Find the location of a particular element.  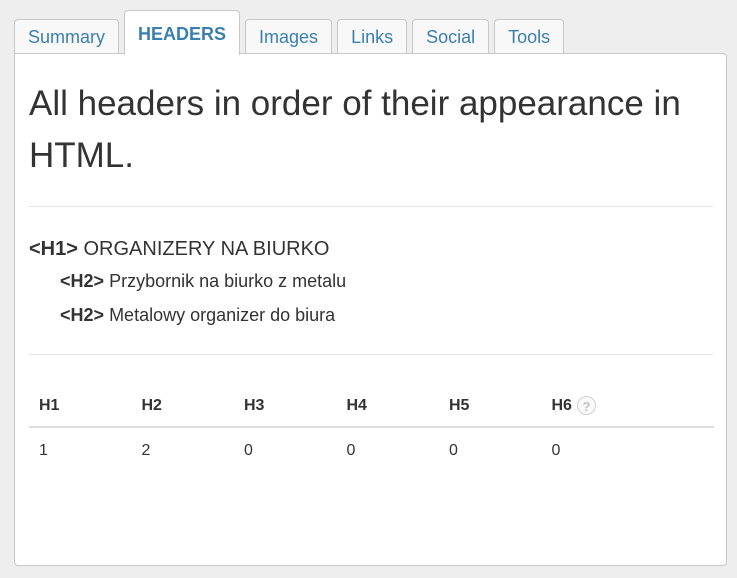

table-row: 1 2 0 0 0 0 is located at coordinates (371, 451).